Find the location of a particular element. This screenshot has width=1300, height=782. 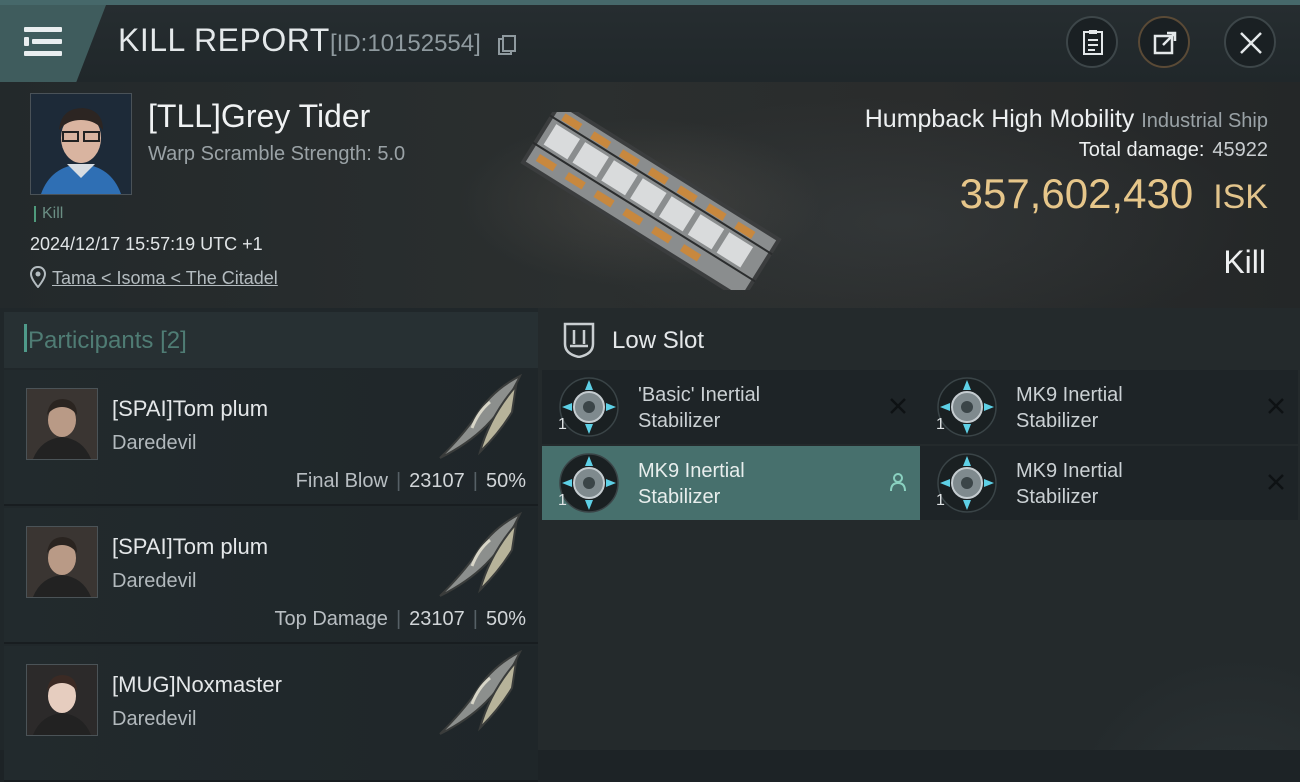

total-damage-label: Total damage: is located at coordinates (1141, 150).